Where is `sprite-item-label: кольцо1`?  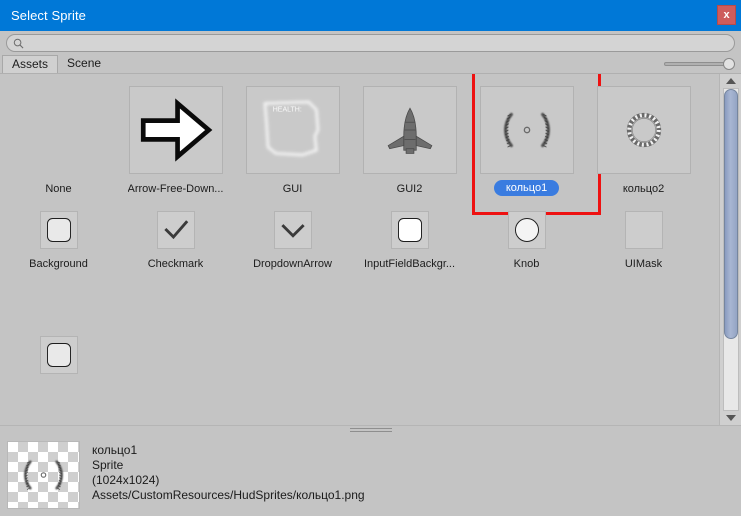
sprite-item-label: кольцо1 is located at coordinates (526, 188).